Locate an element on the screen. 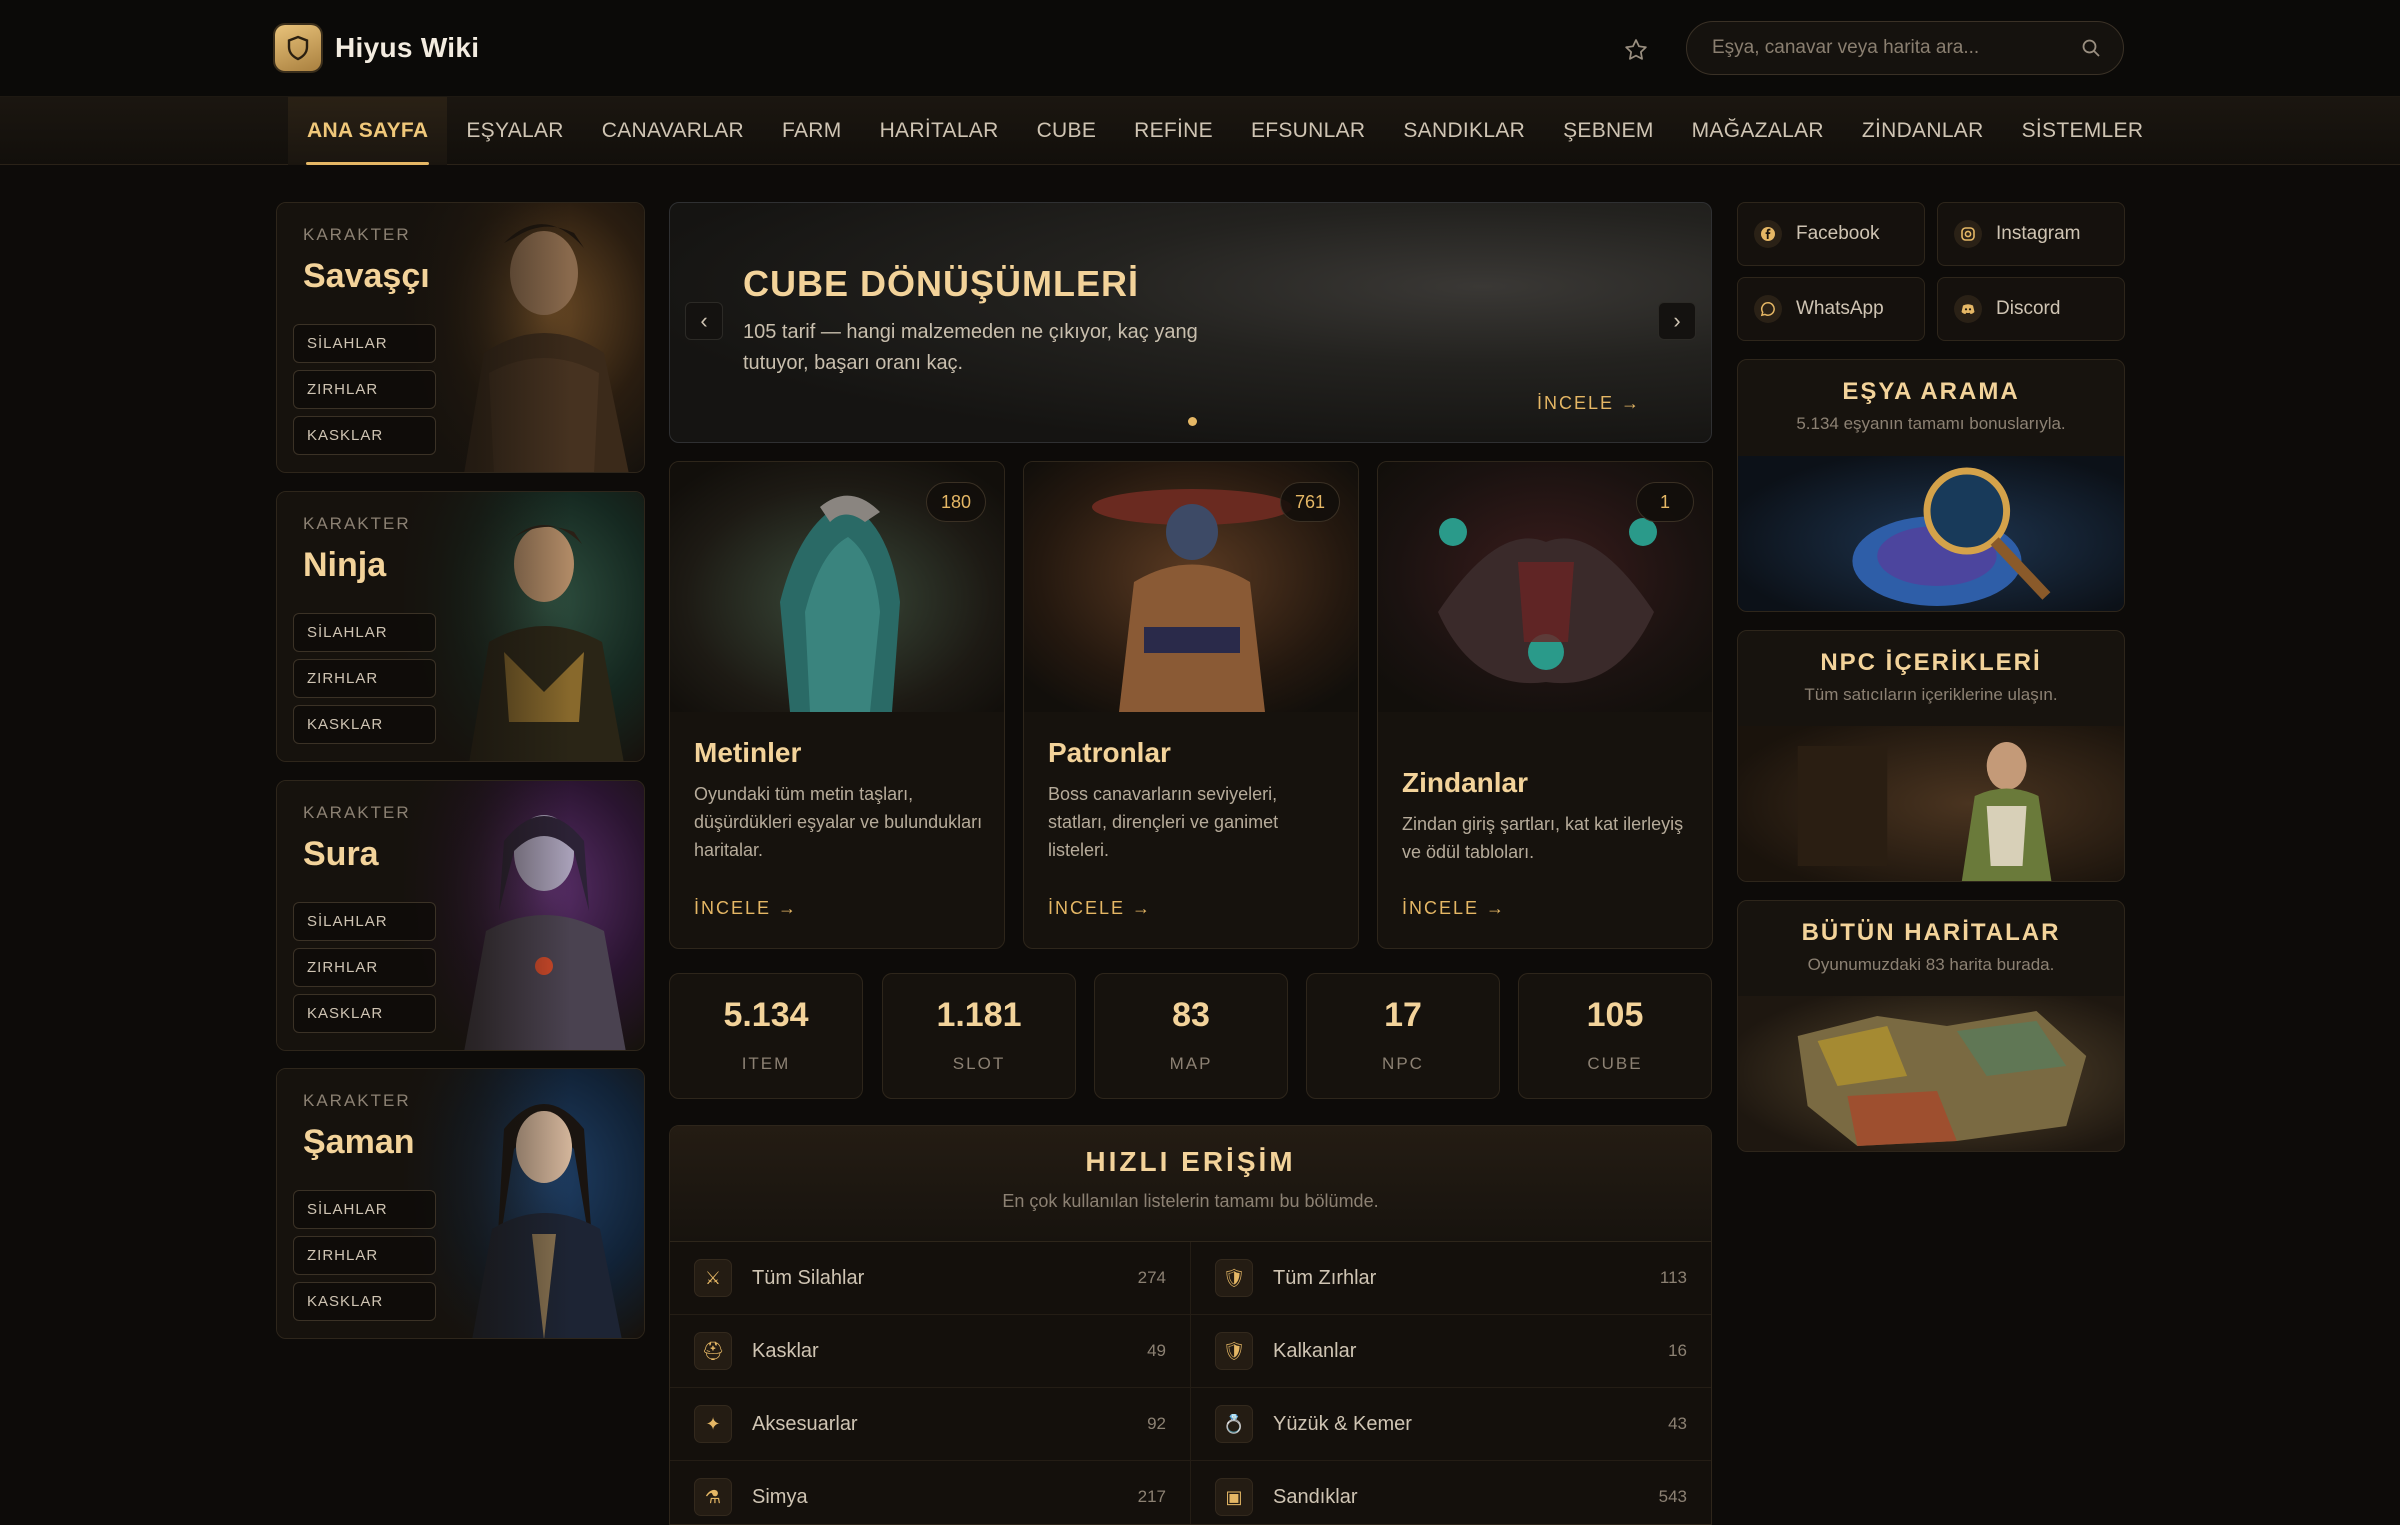 This screenshot has width=2400, height=1525. stat-label: SLOT is located at coordinates (979, 1063).